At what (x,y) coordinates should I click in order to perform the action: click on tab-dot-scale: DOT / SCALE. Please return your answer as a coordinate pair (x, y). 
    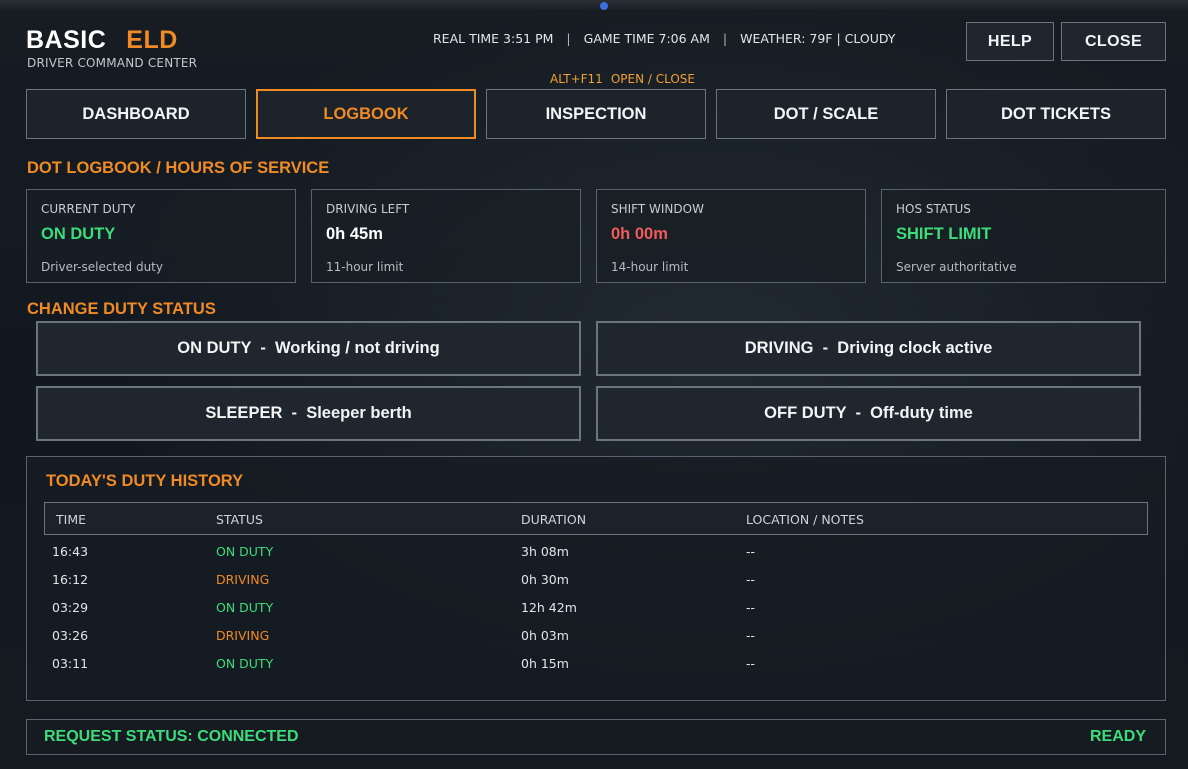
    Looking at the image, I should click on (826, 114).